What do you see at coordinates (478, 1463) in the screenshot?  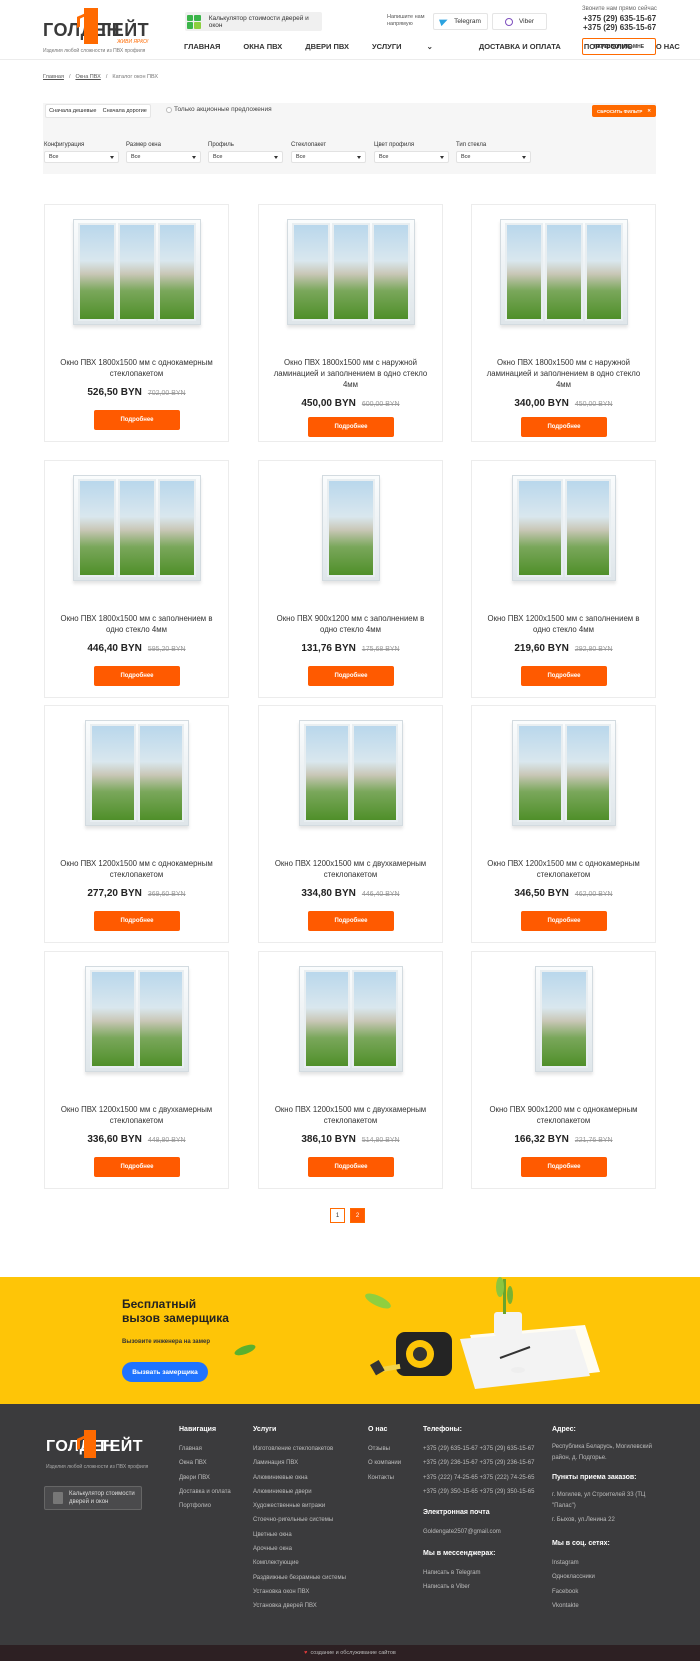 I see `footer-link: +375 (29) 236-15-67 +375 (29) 236-15-67` at bounding box center [478, 1463].